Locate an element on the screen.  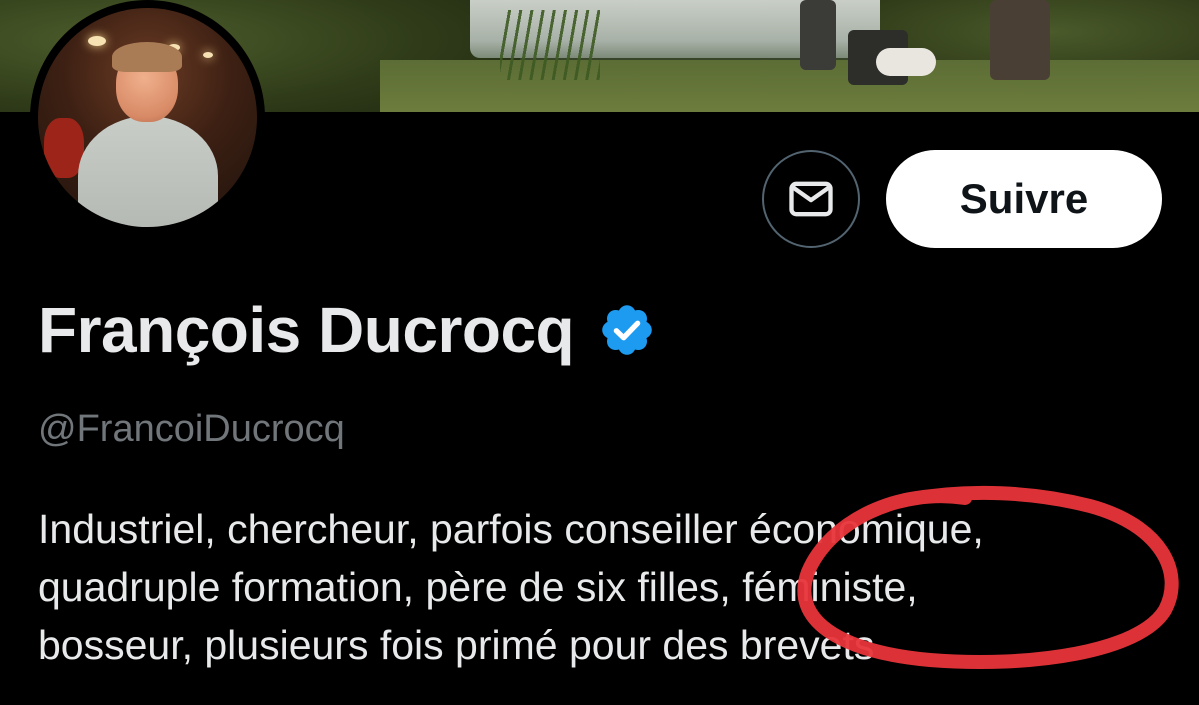
message-button is located at coordinates (811, 199).